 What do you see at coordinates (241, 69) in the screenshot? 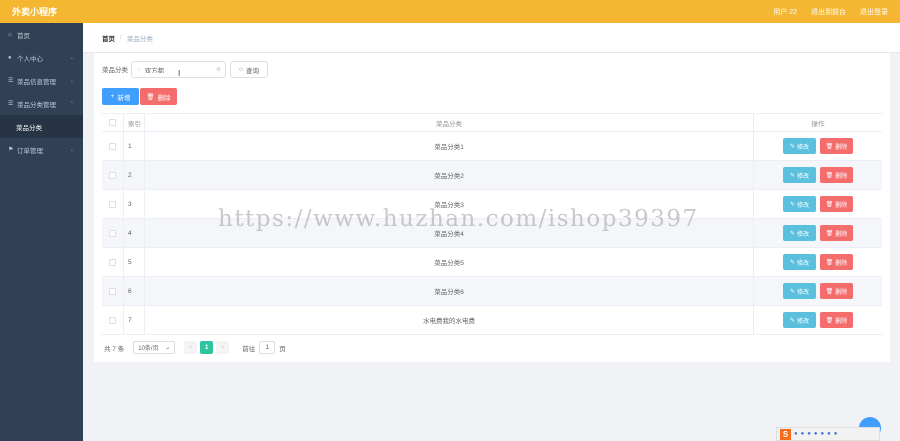
I see `search-icon: ○` at bounding box center [241, 69].